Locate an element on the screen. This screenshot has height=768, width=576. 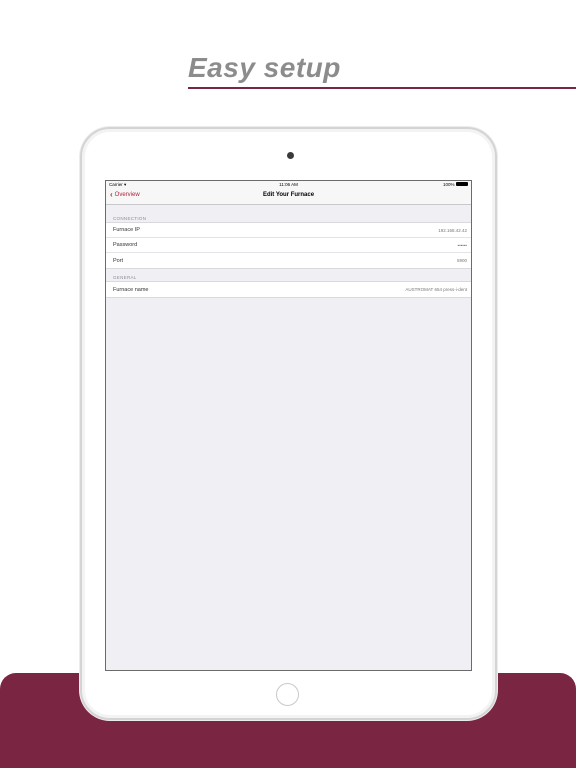
furnace-ip-row: Furnace IP 192.168.42.42 is located at coordinates (288, 230).